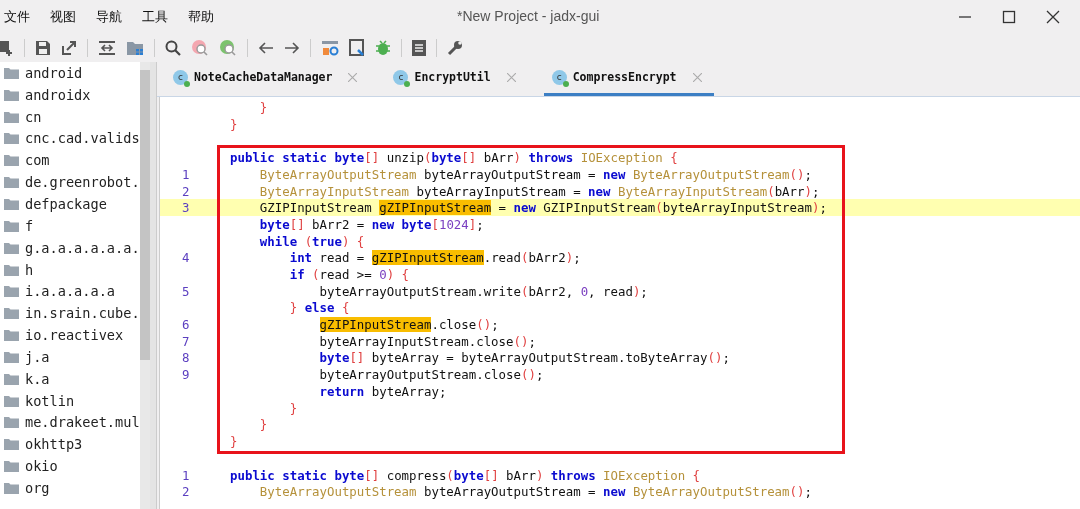 The height and width of the screenshot is (509, 1080). I want to click on tree-item: j.a, so click(70, 356).